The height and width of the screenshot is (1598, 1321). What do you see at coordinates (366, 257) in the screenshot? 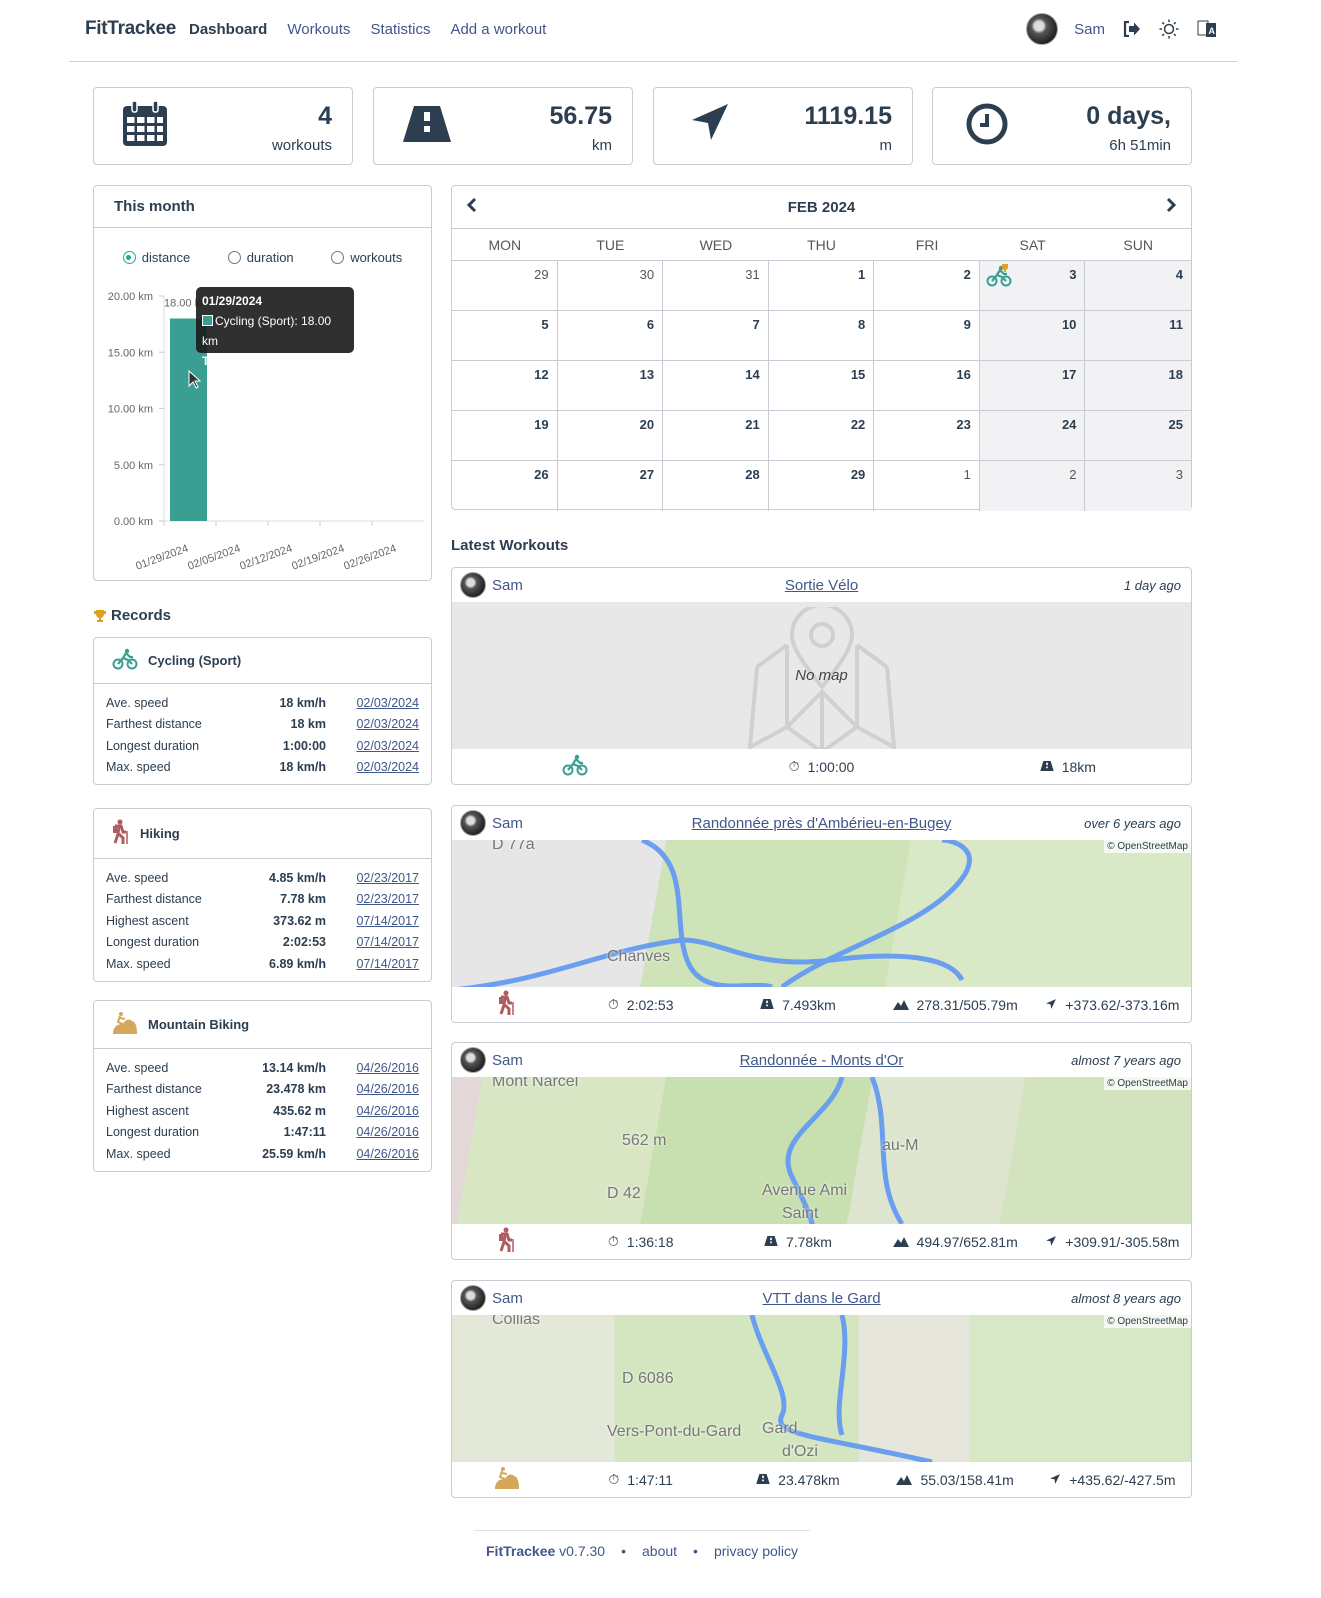
I see `radio-workouts: workouts` at bounding box center [366, 257].